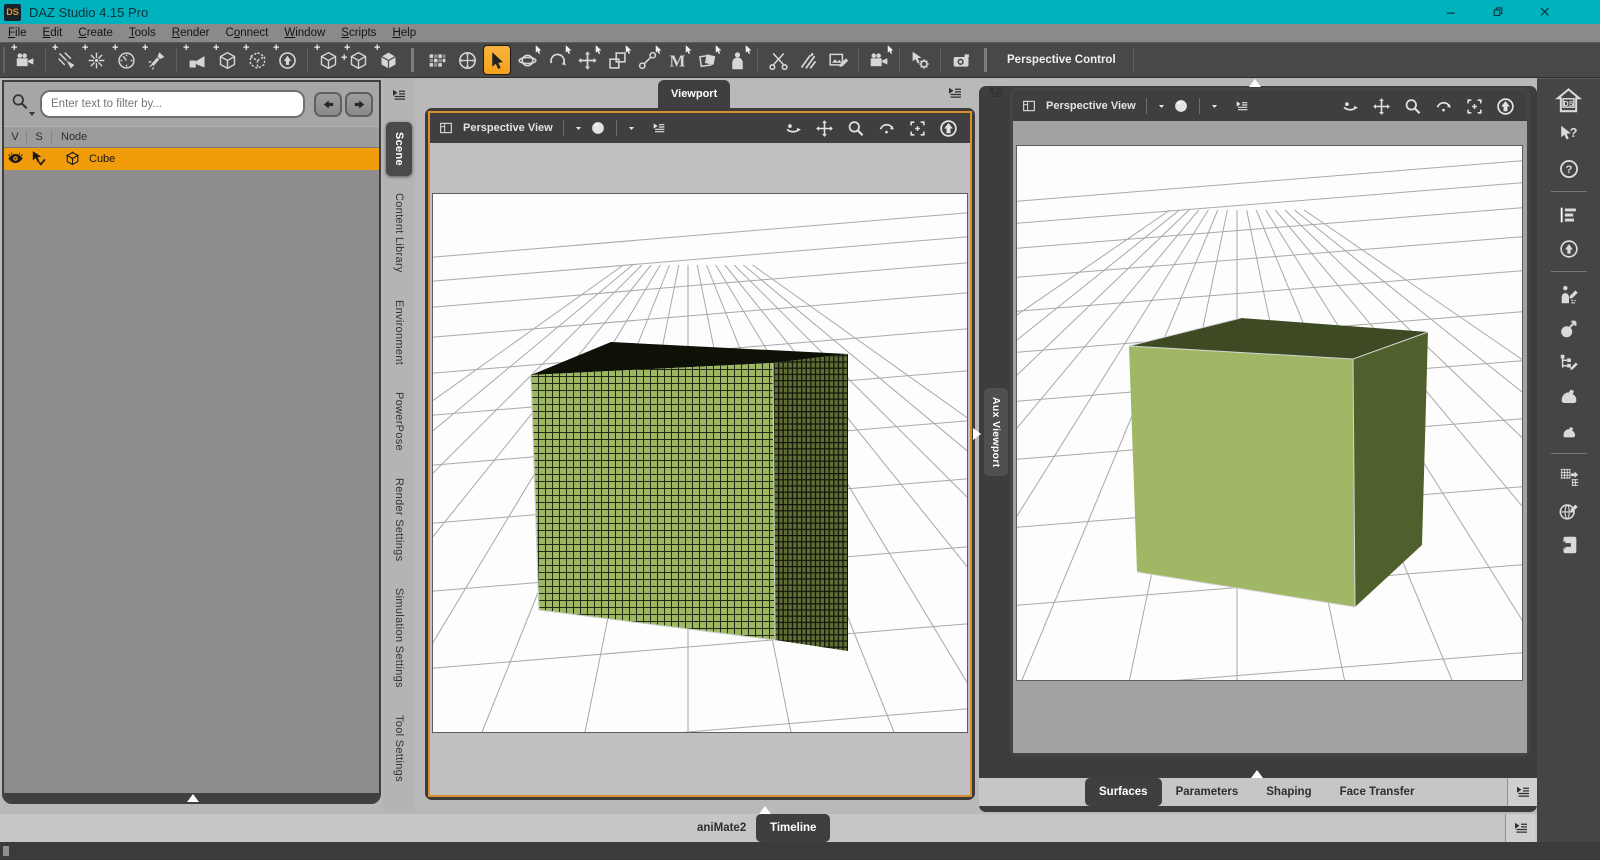 Image resolution: width=1600 pixels, height=860 pixels. Describe the element at coordinates (838, 60) in the screenshot. I see `region-editor-tool-button` at that location.